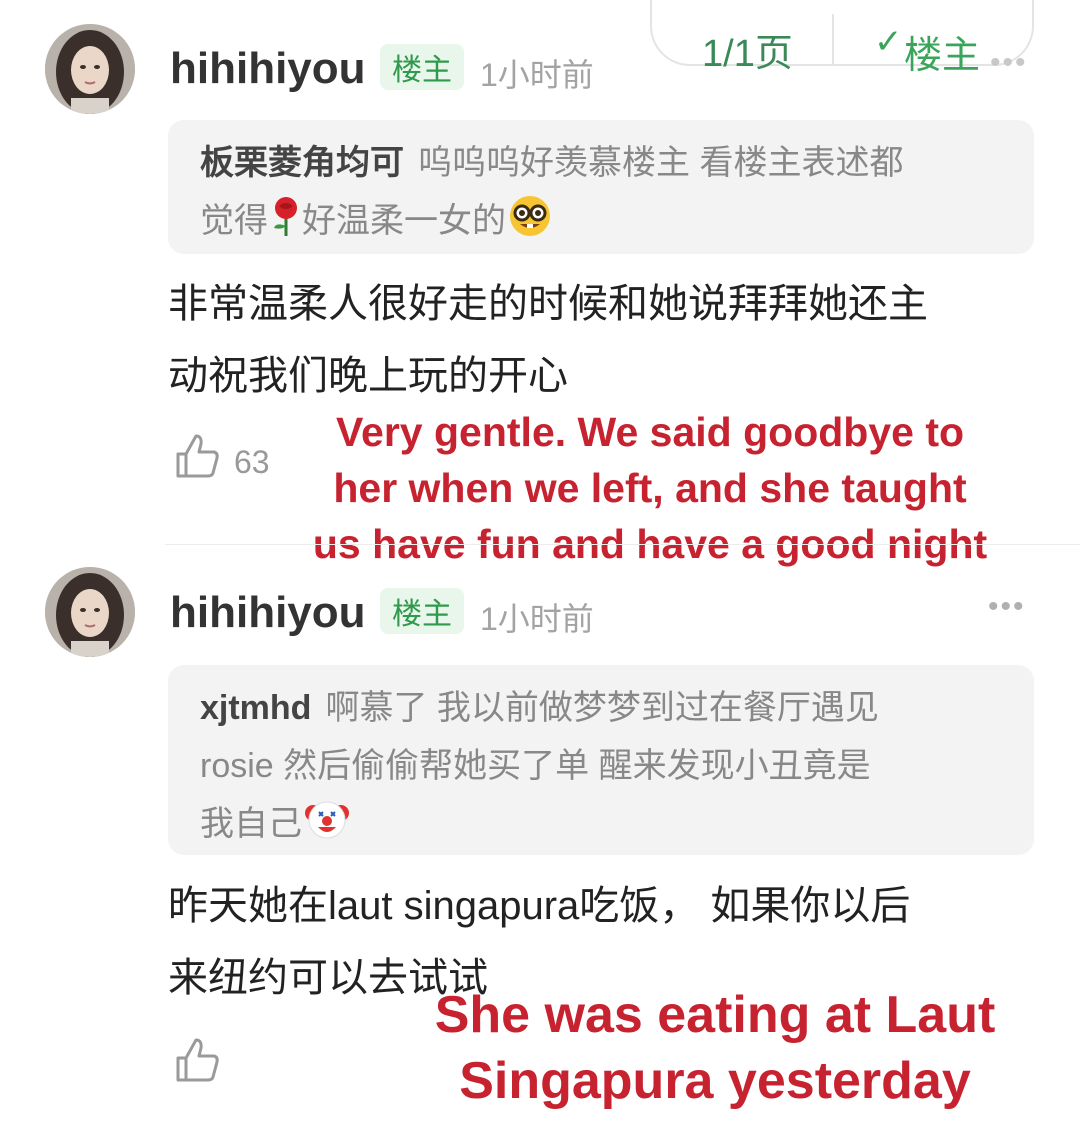 Image resolution: width=1080 pixels, height=1132 pixels. I want to click on quoted-text: 觉得, so click(234, 221).